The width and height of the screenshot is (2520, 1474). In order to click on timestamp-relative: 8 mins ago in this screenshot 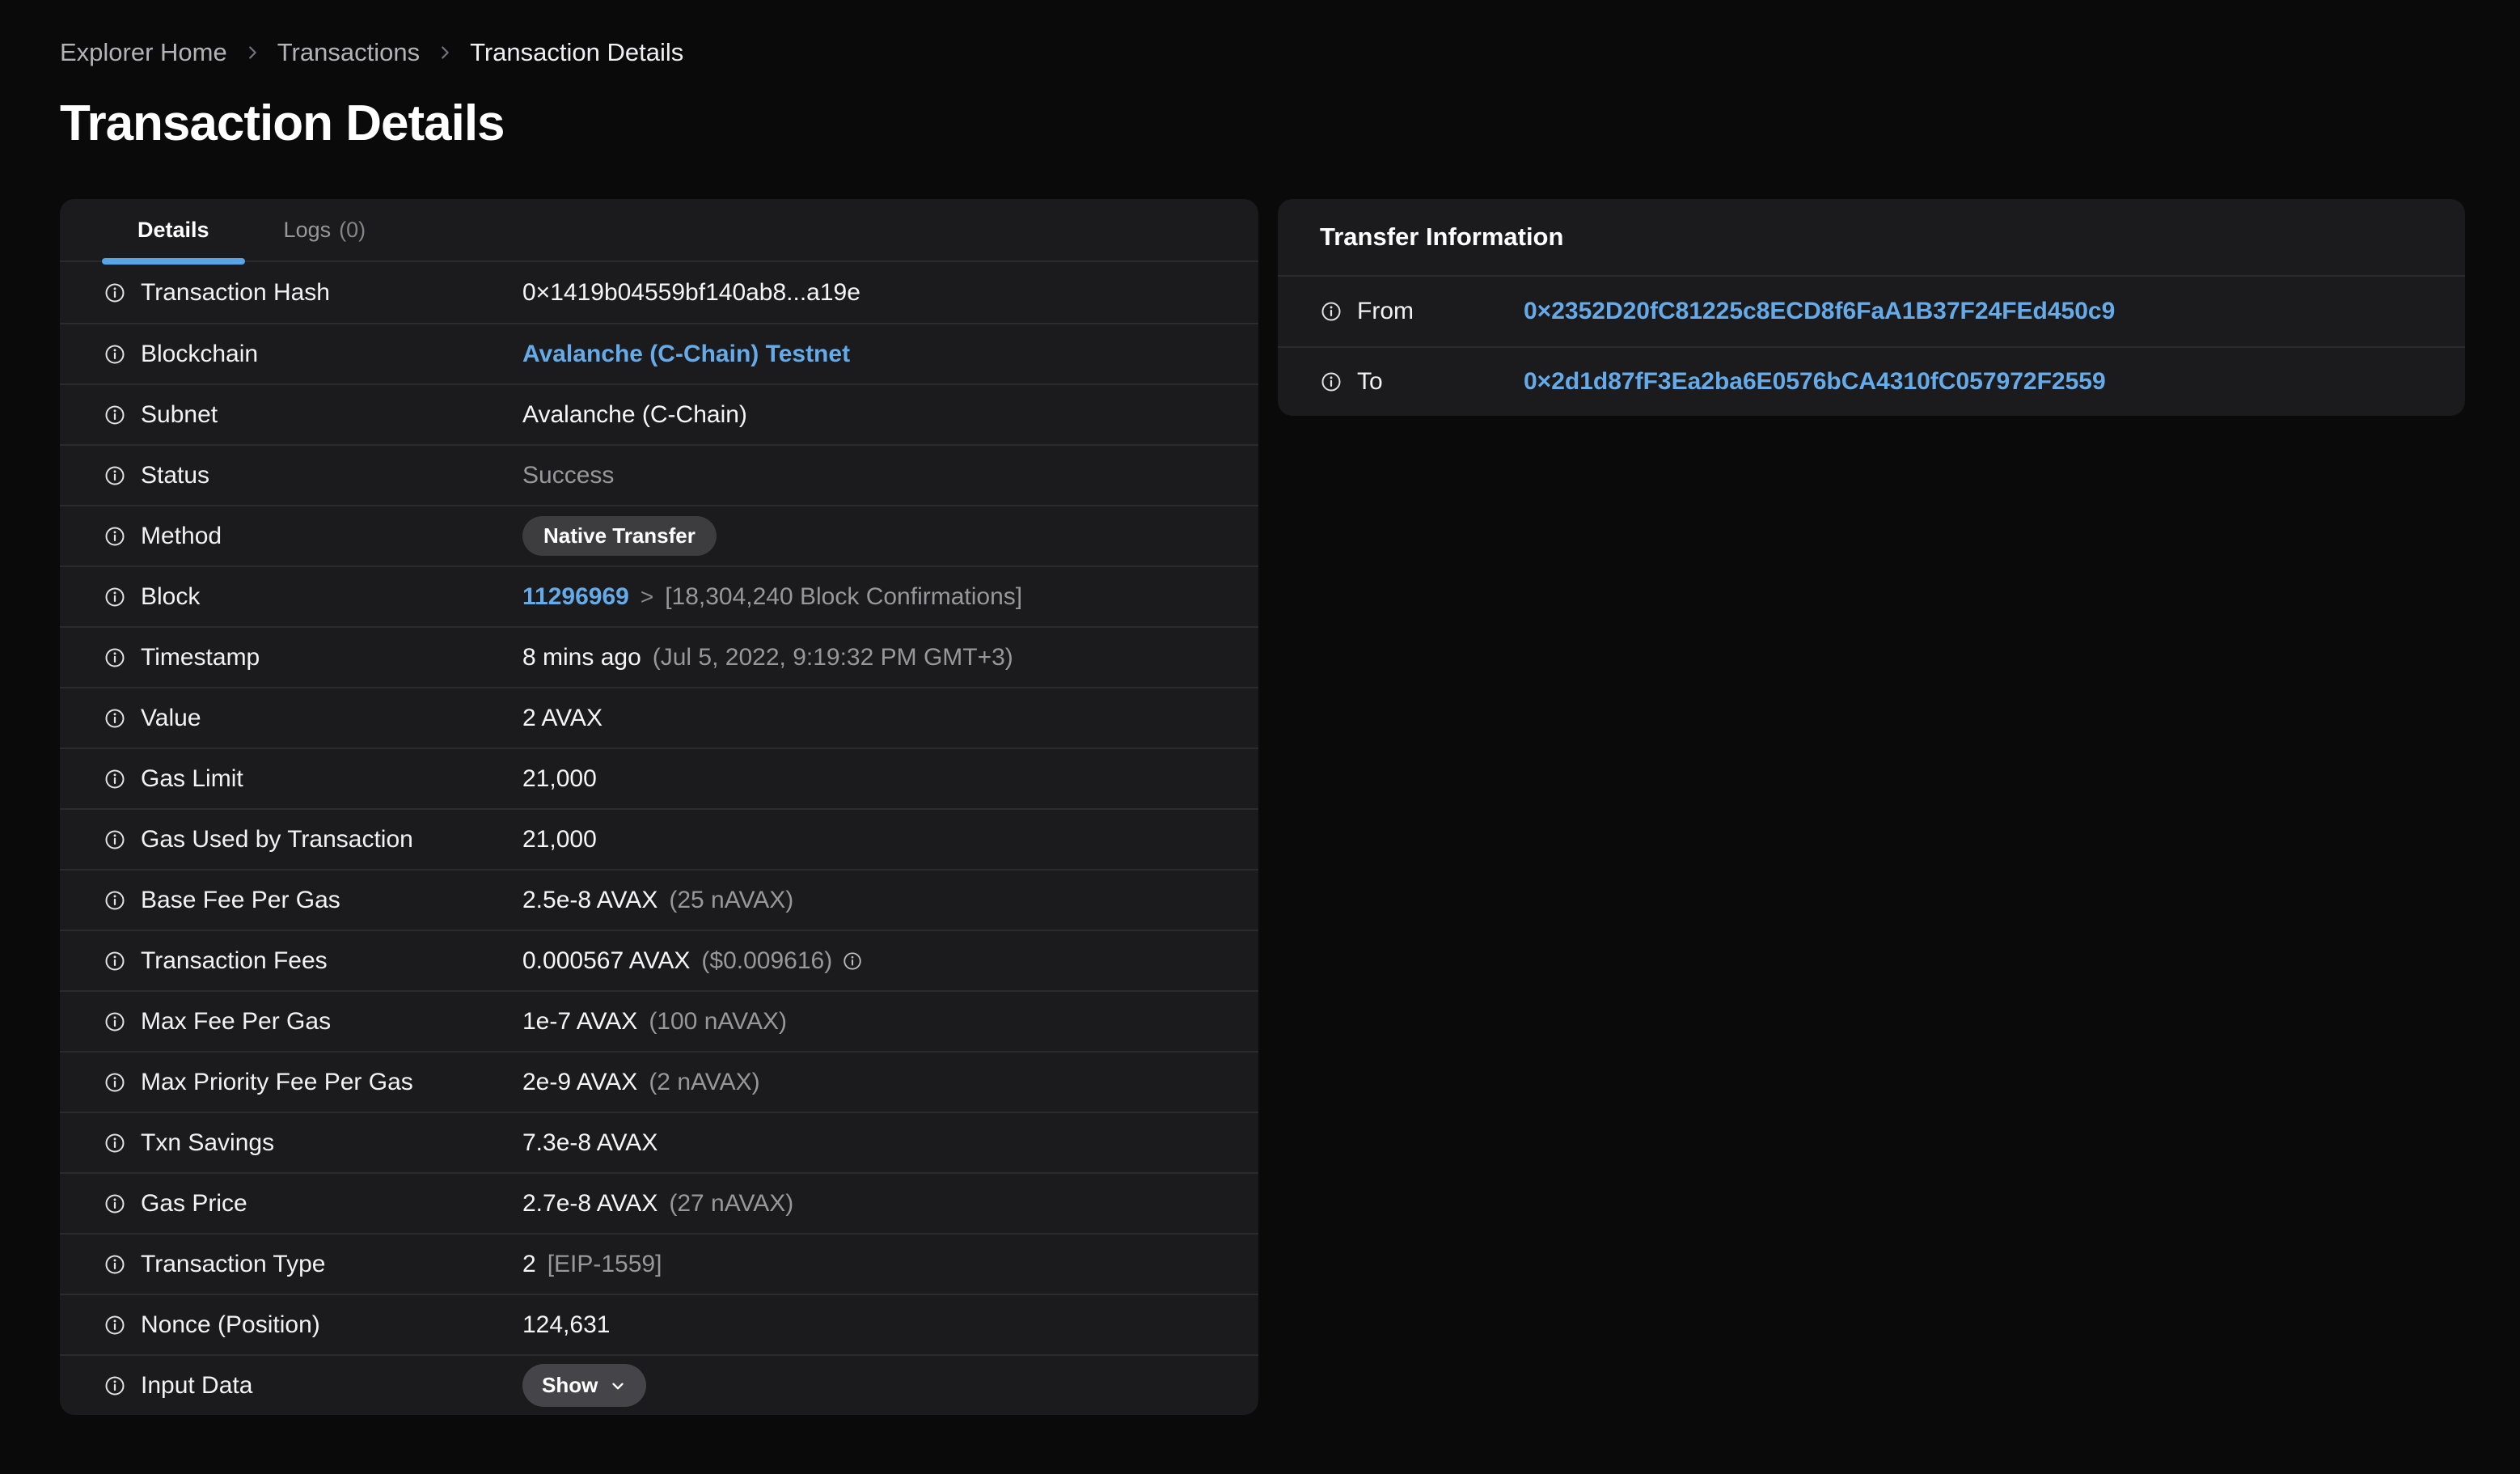, I will do `click(581, 657)`.